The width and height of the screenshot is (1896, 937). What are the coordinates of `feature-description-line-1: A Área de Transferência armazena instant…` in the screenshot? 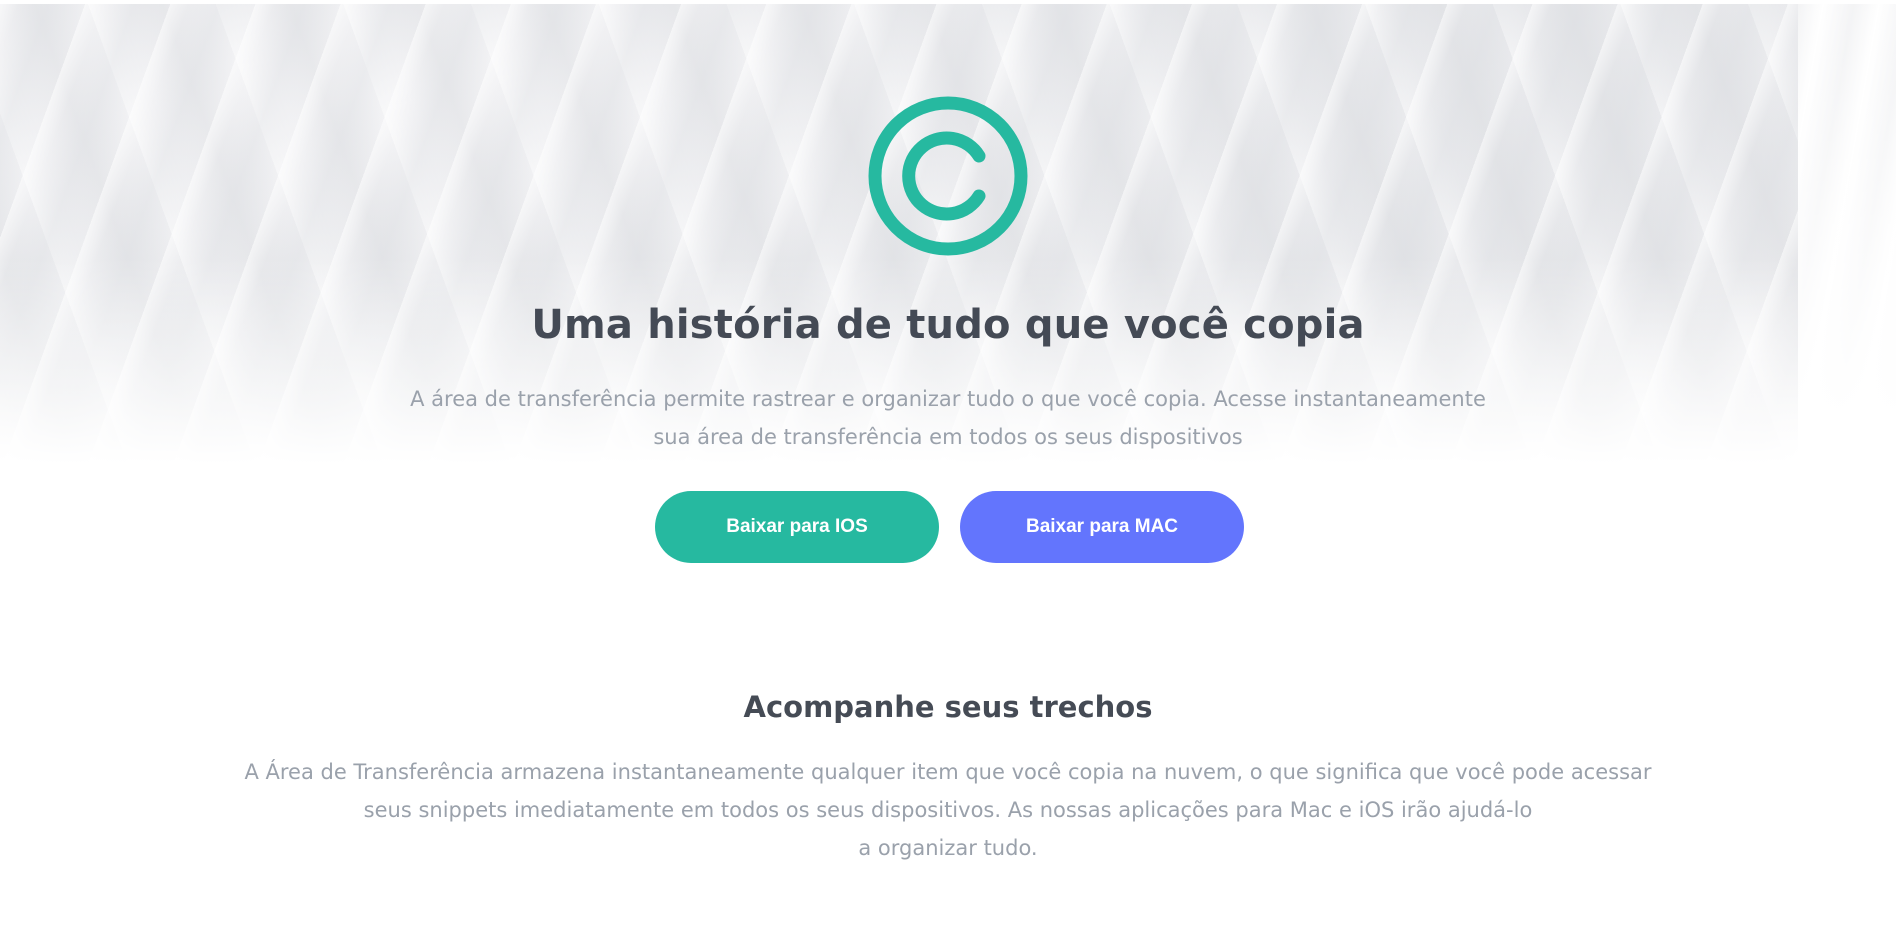 It's located at (948, 772).